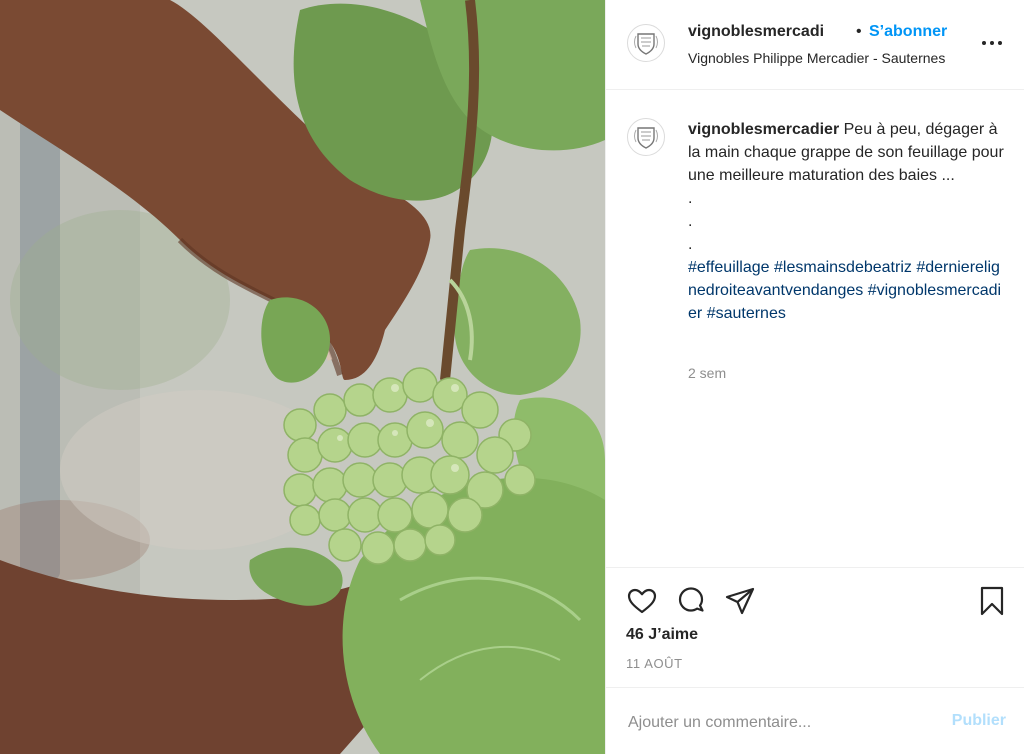  I want to click on post-location: Vignobles Philippe Mercadier - Sauternes, so click(846, 58).